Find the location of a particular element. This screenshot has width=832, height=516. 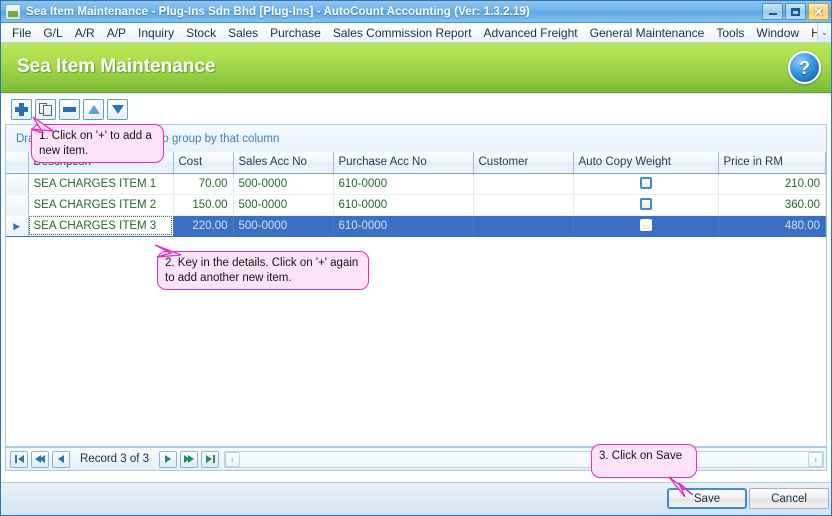

help-button: ? is located at coordinates (804, 67).